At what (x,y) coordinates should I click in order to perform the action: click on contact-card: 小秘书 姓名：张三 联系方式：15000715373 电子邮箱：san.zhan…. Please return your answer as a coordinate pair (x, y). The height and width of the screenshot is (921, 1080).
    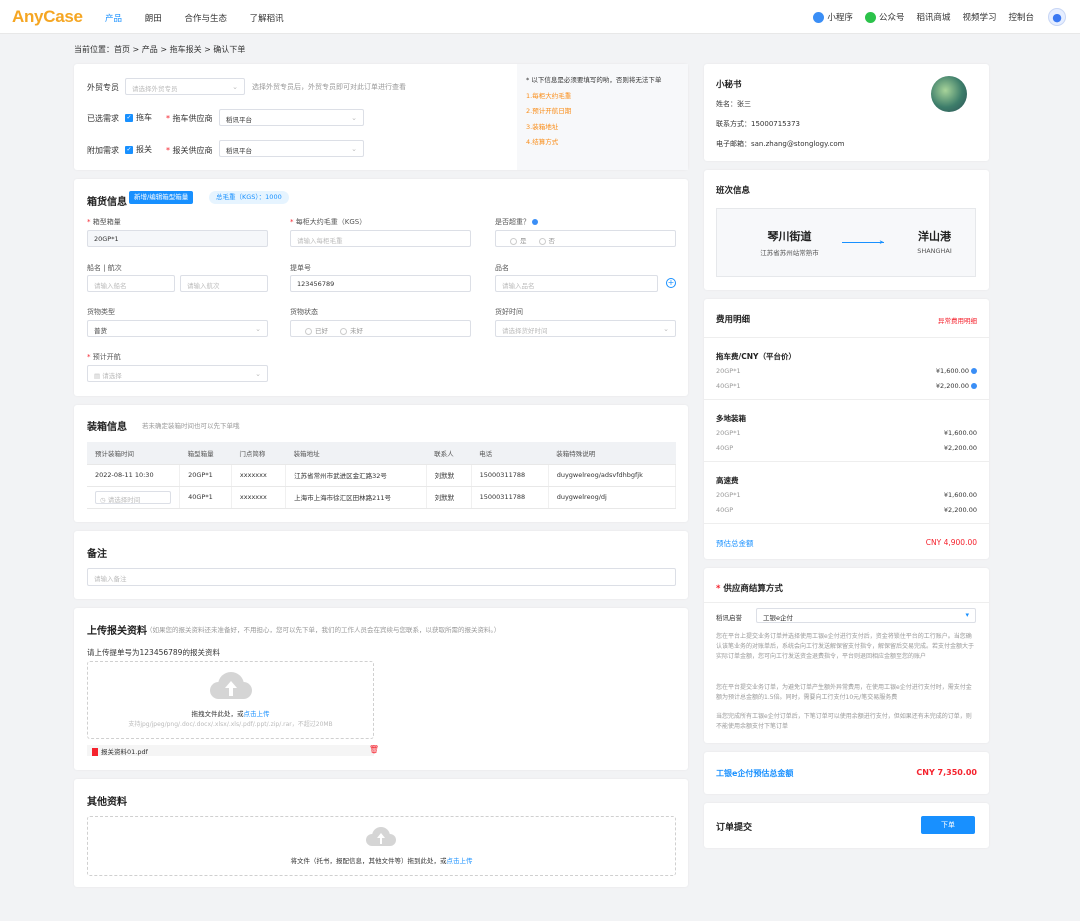
    Looking at the image, I should click on (846, 112).